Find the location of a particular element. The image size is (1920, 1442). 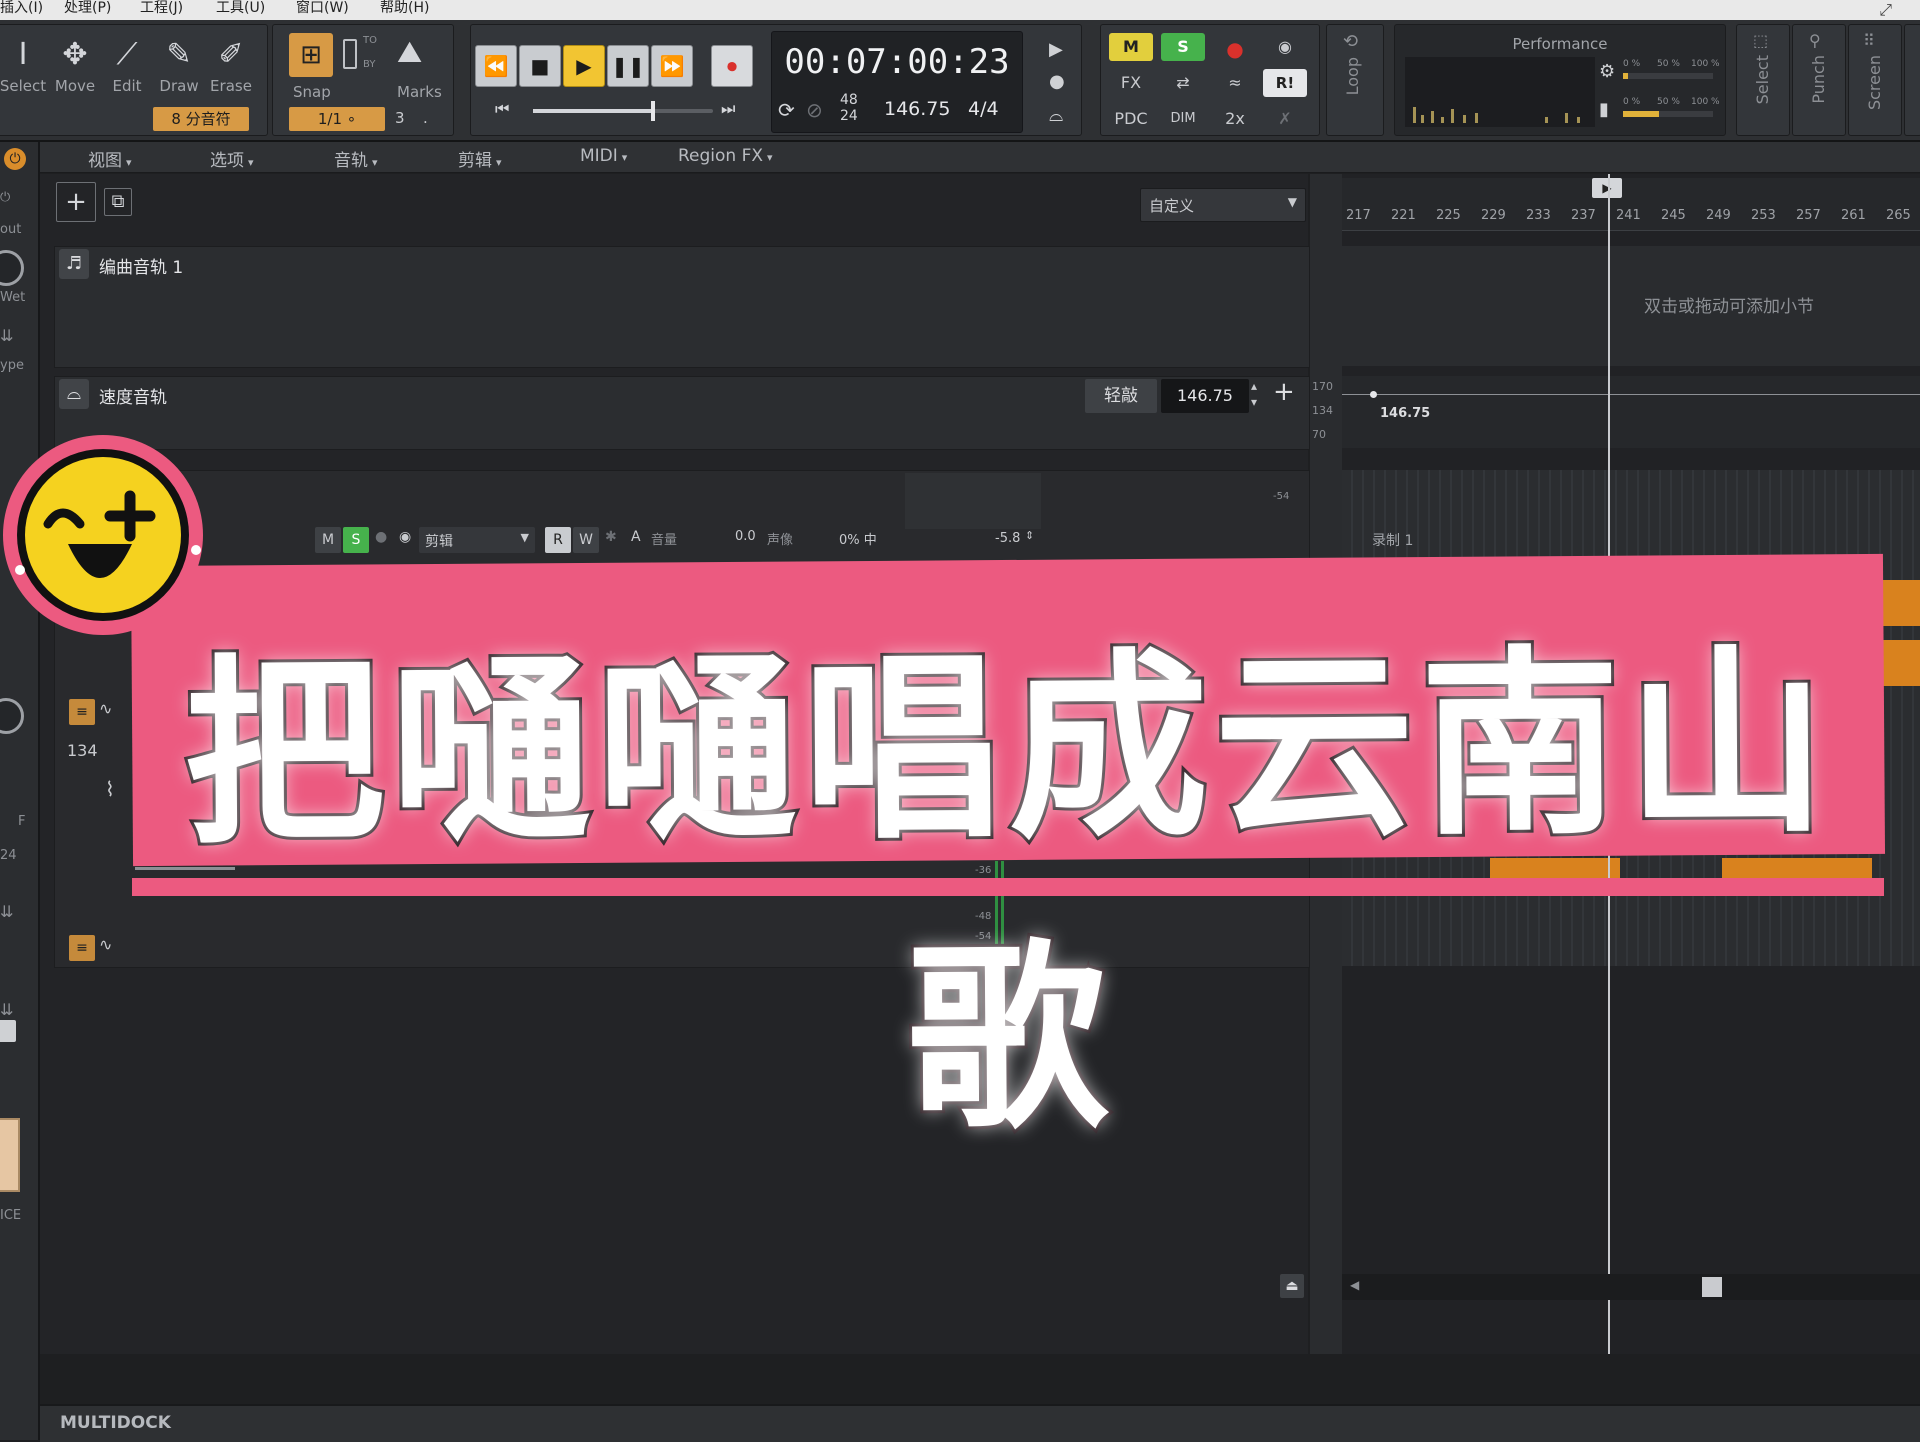

multidock-bar: MULTIDOCK is located at coordinates (980, 1423).